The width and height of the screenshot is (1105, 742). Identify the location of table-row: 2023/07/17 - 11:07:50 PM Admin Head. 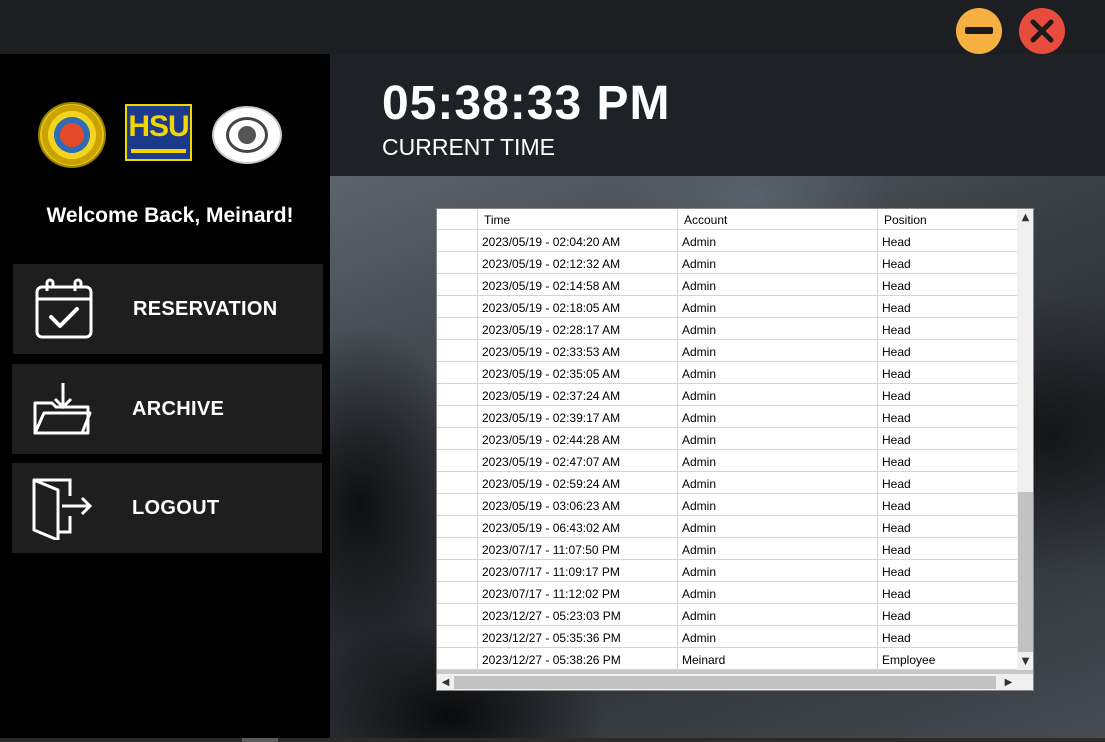
(727, 549).